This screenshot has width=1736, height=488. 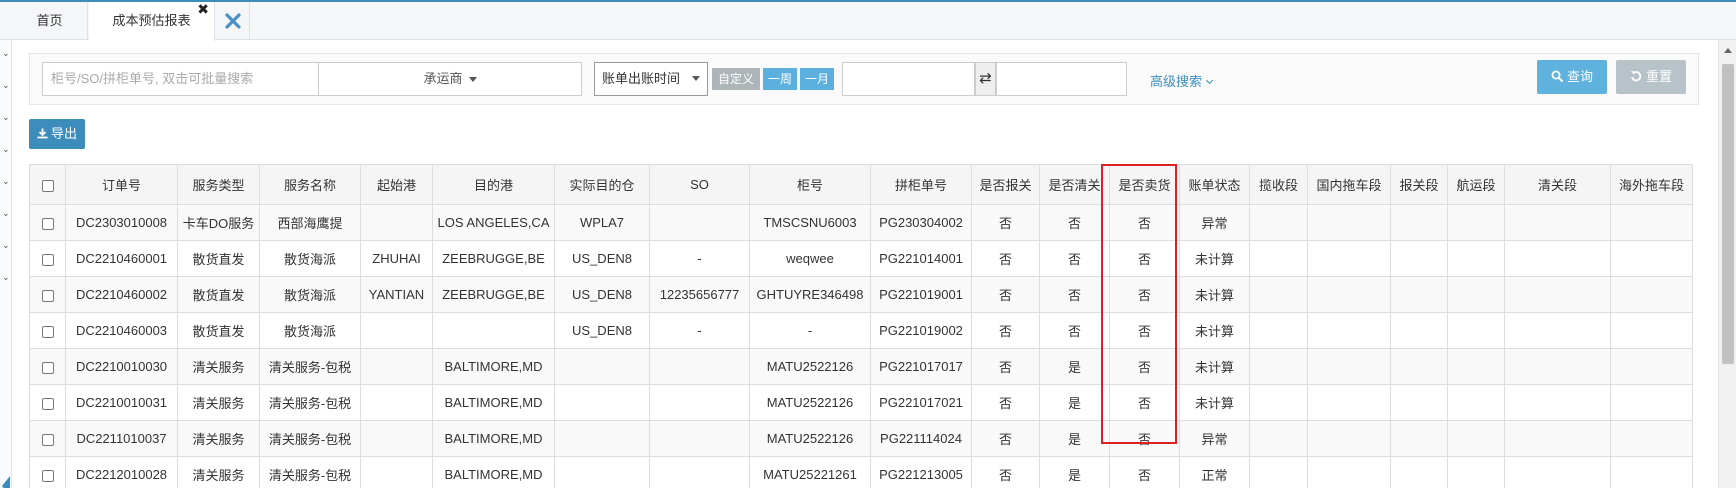 I want to click on query-button: 查询, so click(x=1572, y=77).